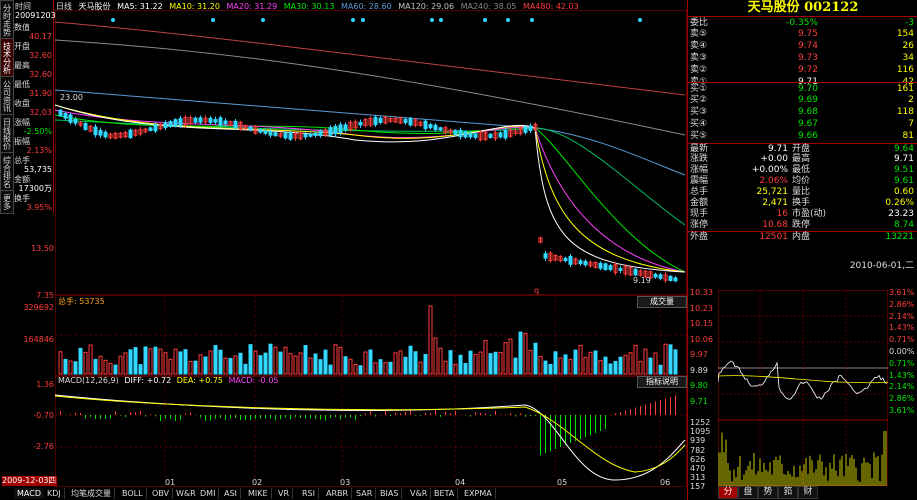 This screenshot has height=500, width=917. What do you see at coordinates (902, 399) in the screenshot?
I see `mini-pct-label: 2.86%` at bounding box center [902, 399].